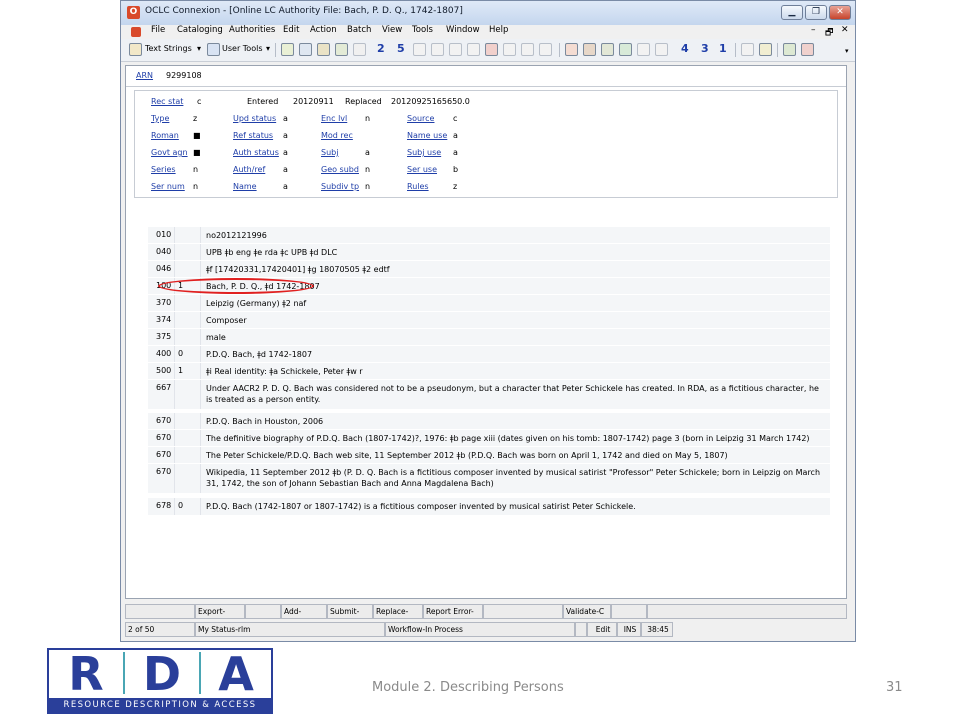 The width and height of the screenshot is (960, 720). What do you see at coordinates (329, 152) in the screenshot?
I see `fixed-field-label: Subj` at bounding box center [329, 152].